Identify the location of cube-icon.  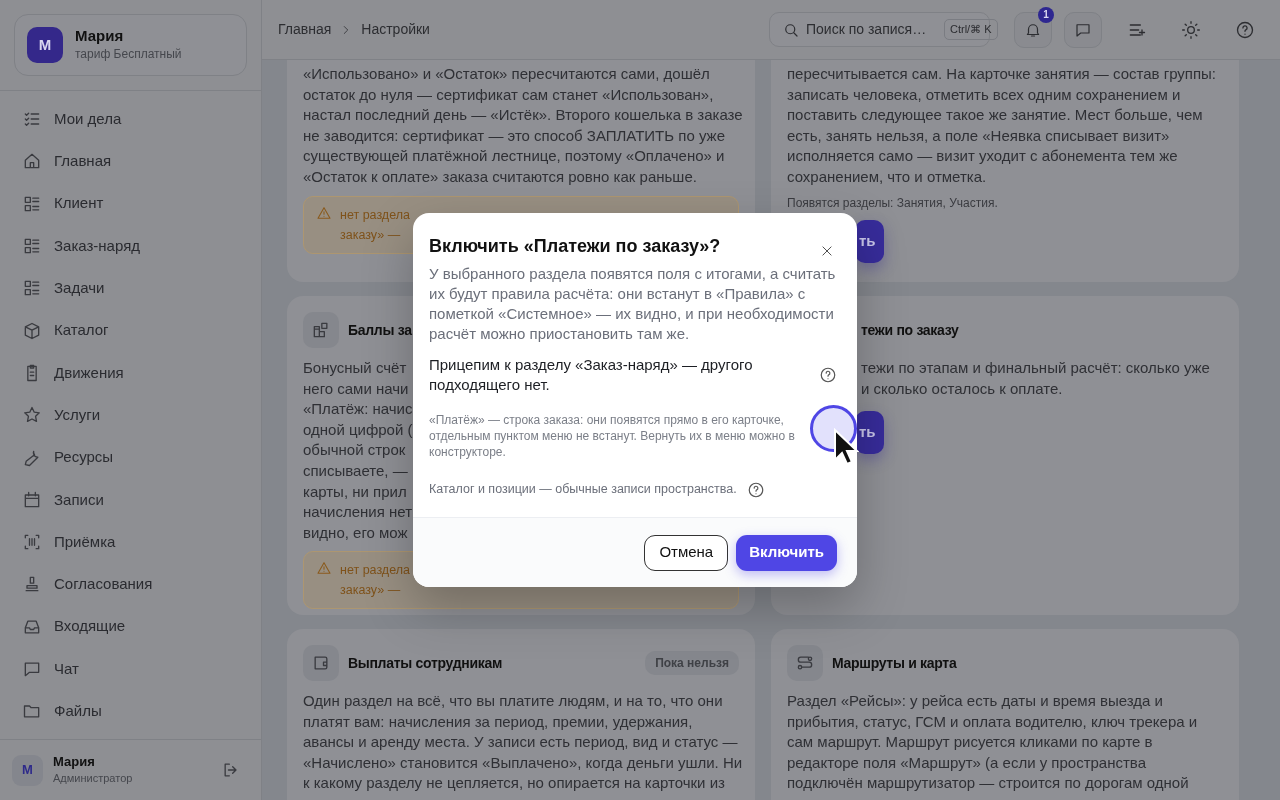
(32, 330).